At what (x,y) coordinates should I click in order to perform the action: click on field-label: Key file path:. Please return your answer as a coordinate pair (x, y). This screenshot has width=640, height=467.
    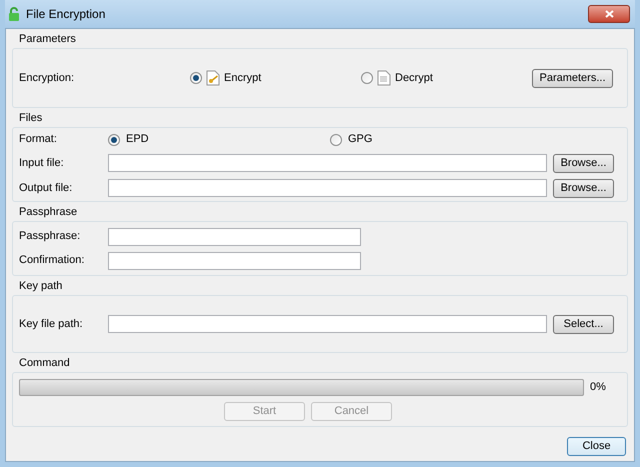
    Looking at the image, I should click on (51, 324).